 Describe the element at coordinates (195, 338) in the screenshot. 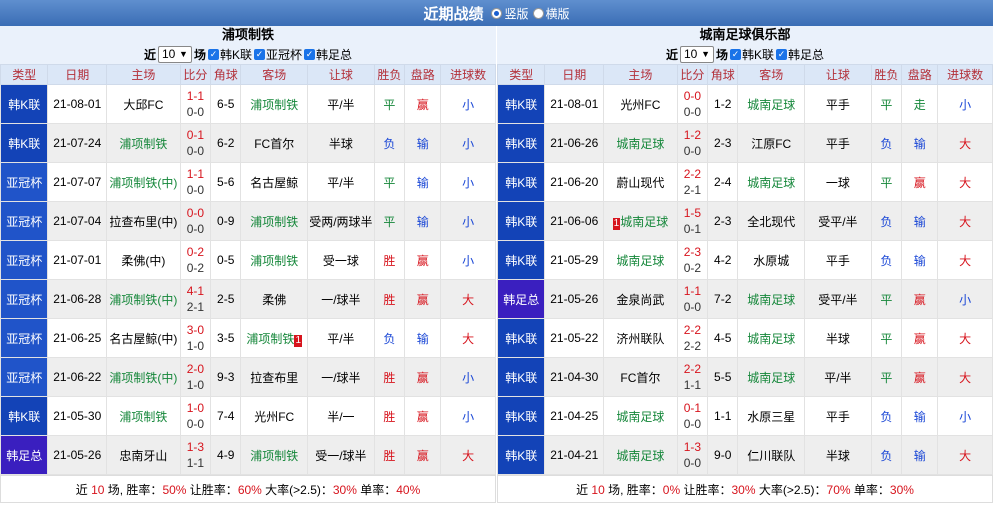

I see `match-score: 3-0 1-0` at that location.